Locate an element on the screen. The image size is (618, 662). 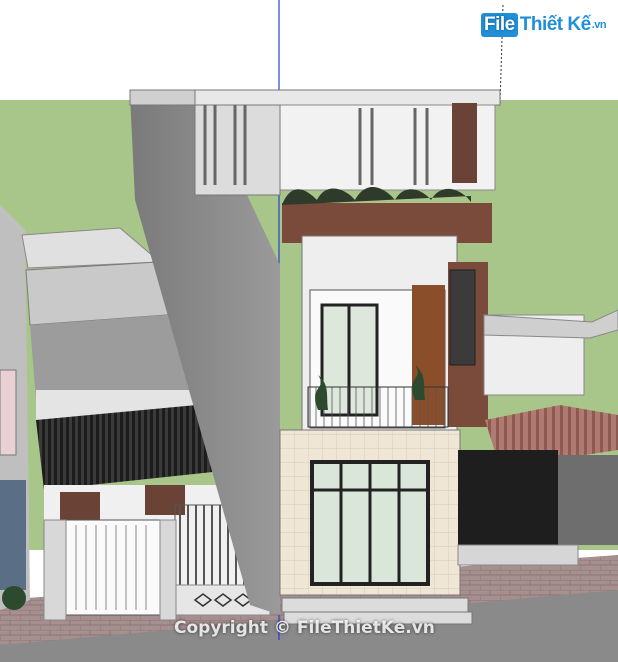
watermark-logo: File Thiết Kế .vn is located at coordinates (544, 25).